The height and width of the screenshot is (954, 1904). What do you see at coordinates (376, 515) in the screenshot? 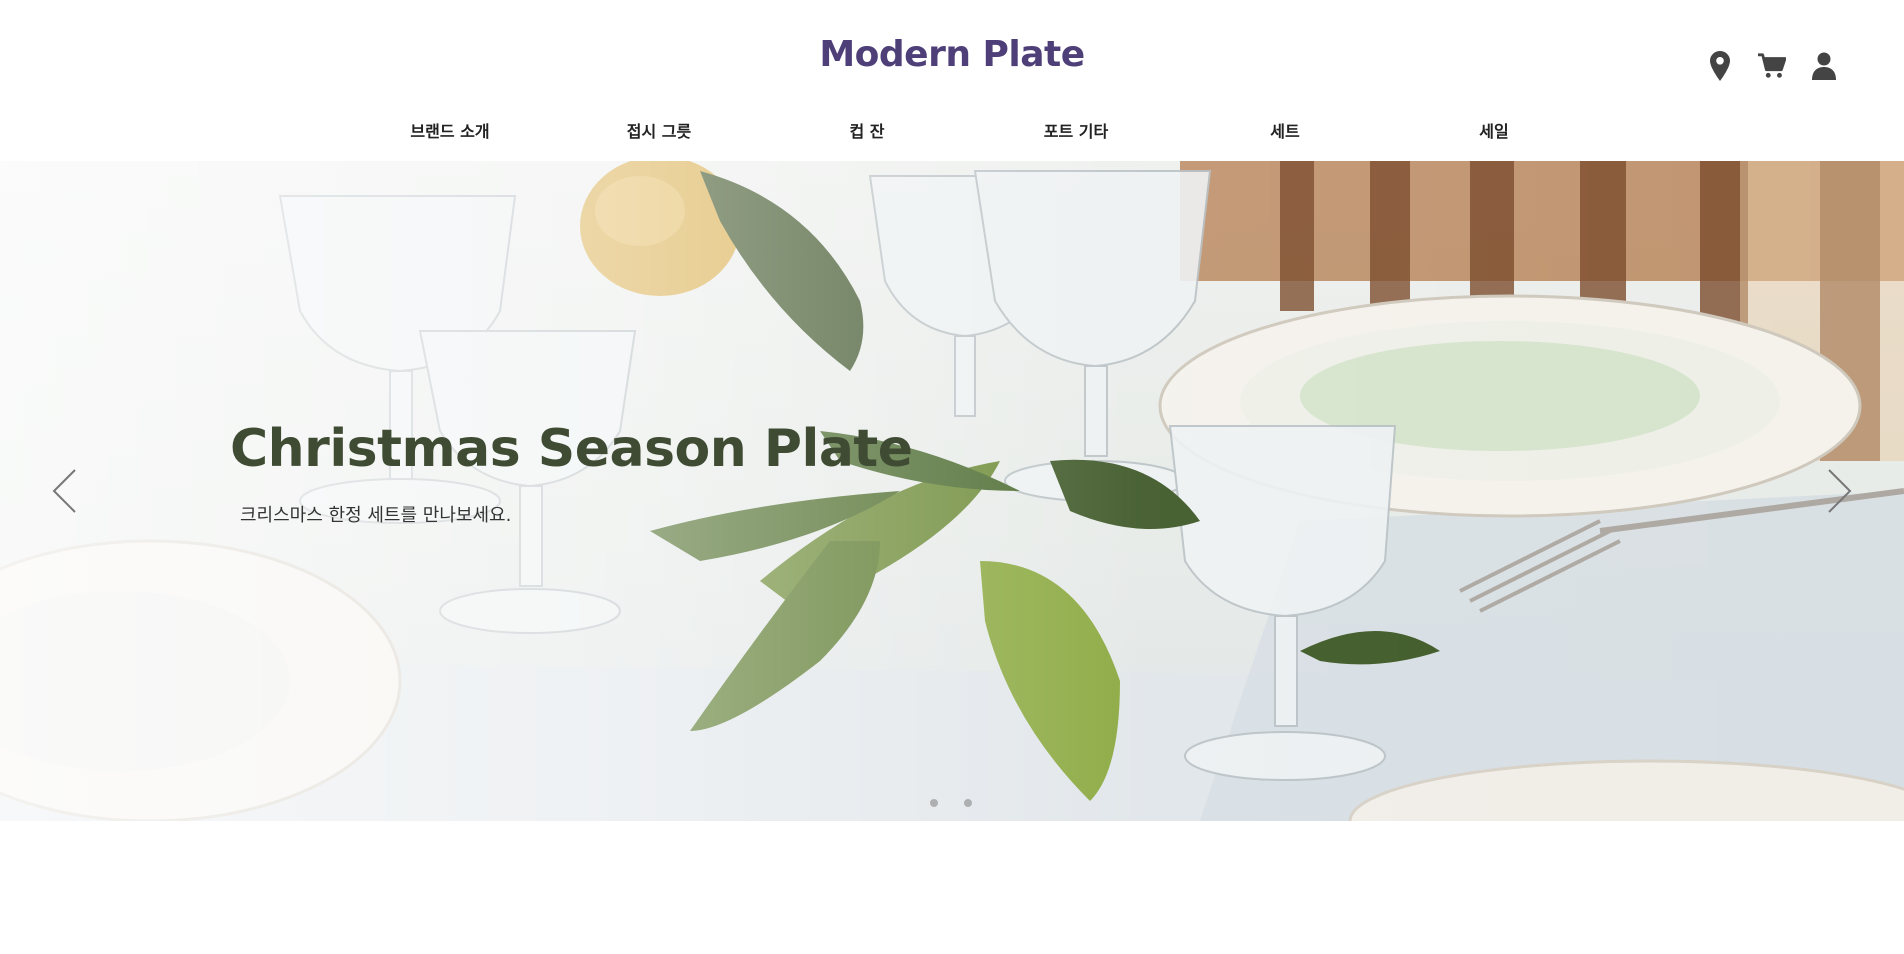
I see `hero-subtitle: 크리스마스 한정 세트를 만나보세요.` at bounding box center [376, 515].